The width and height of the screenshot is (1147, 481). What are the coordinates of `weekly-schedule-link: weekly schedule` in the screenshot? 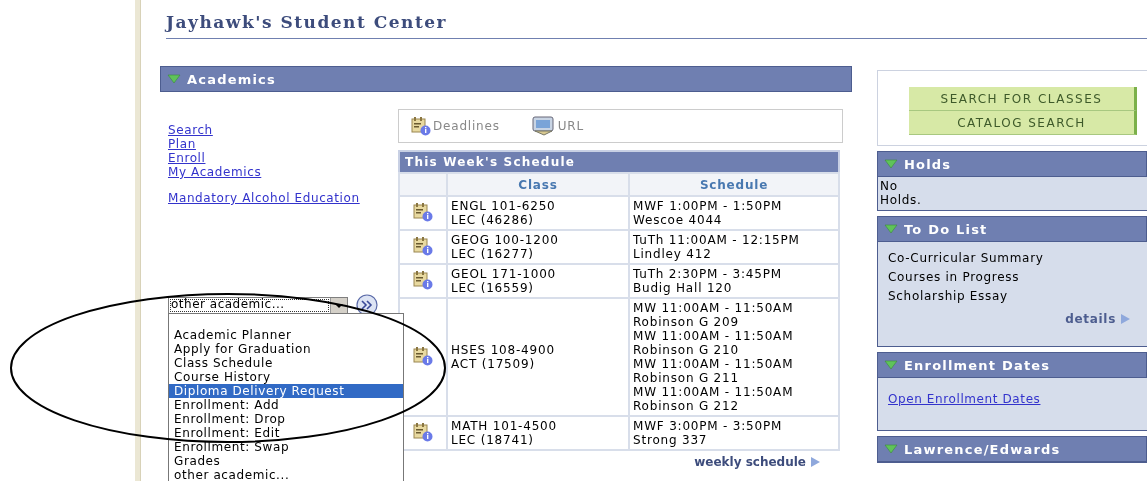 It's located at (757, 462).